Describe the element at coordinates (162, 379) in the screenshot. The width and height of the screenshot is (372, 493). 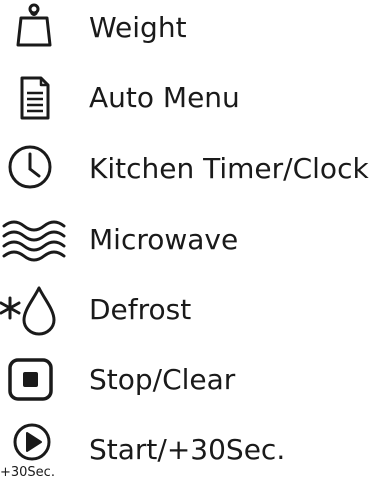
I see `legend-label: Stop/Clear` at that location.